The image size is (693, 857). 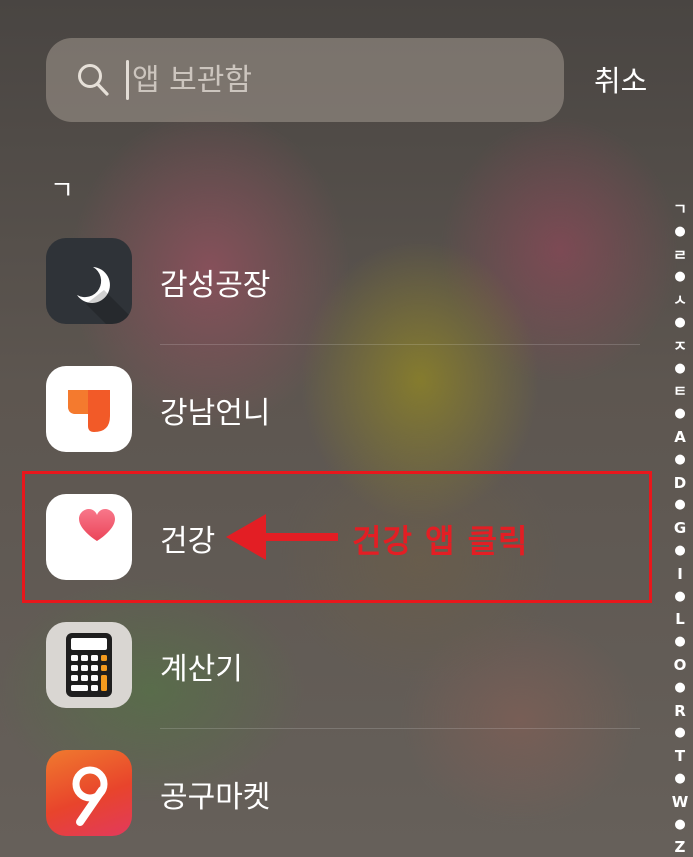 I want to click on search-box, so click(x=305, y=80).